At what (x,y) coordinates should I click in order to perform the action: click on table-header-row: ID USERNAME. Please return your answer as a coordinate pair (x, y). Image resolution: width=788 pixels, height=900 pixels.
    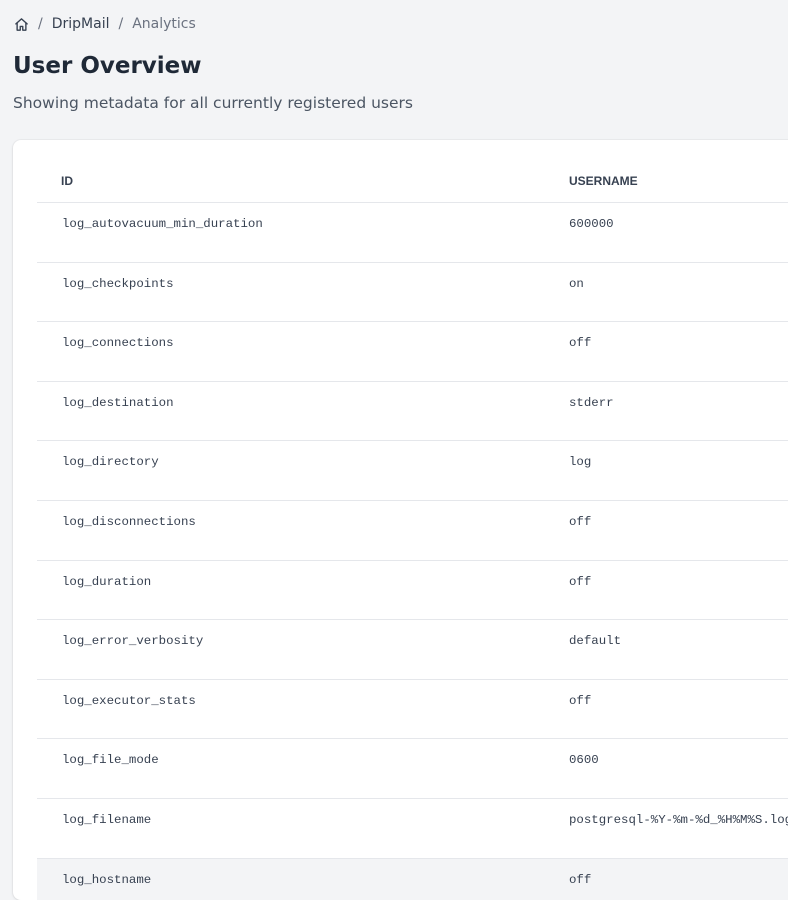
    Looking at the image, I should click on (412, 181).